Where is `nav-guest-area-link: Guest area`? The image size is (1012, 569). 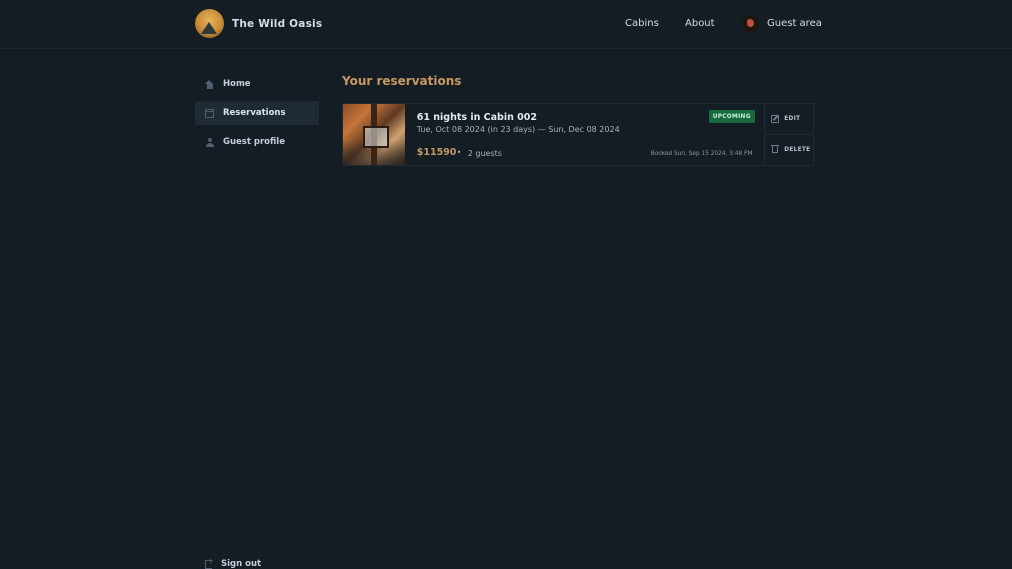 nav-guest-area-link: Guest area is located at coordinates (782, 23).